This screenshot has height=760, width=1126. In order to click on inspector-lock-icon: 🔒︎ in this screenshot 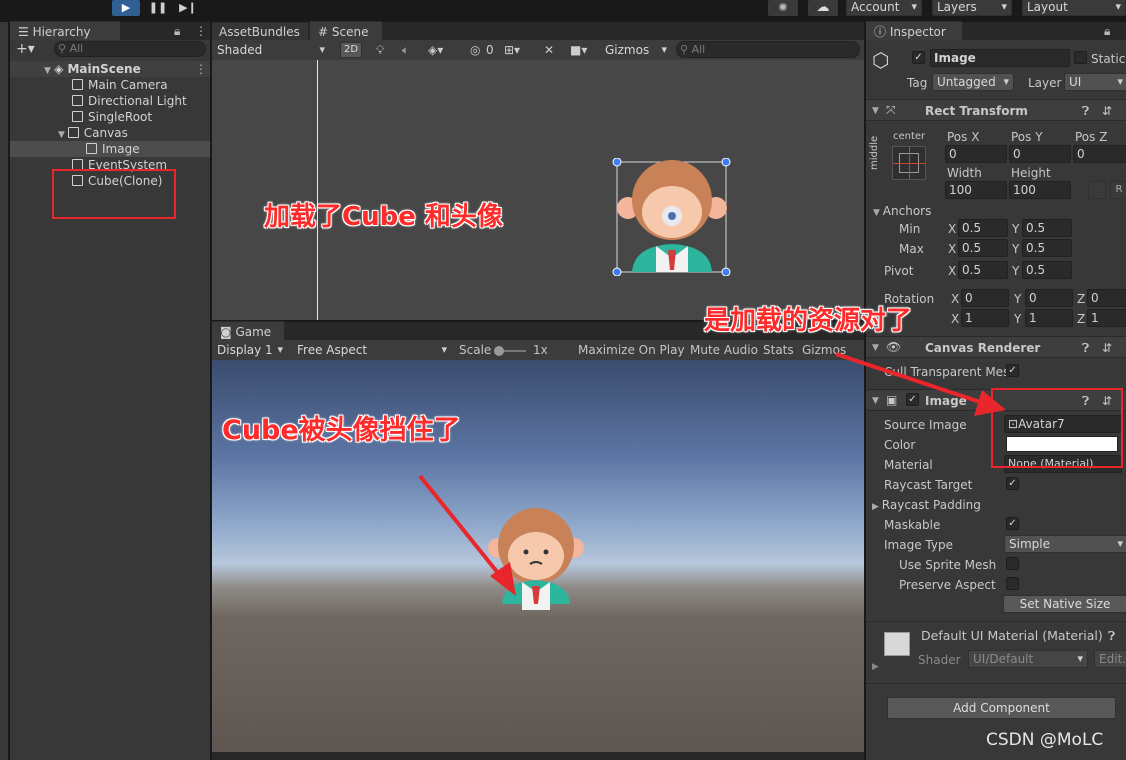, I will do `click(1107, 31)`.